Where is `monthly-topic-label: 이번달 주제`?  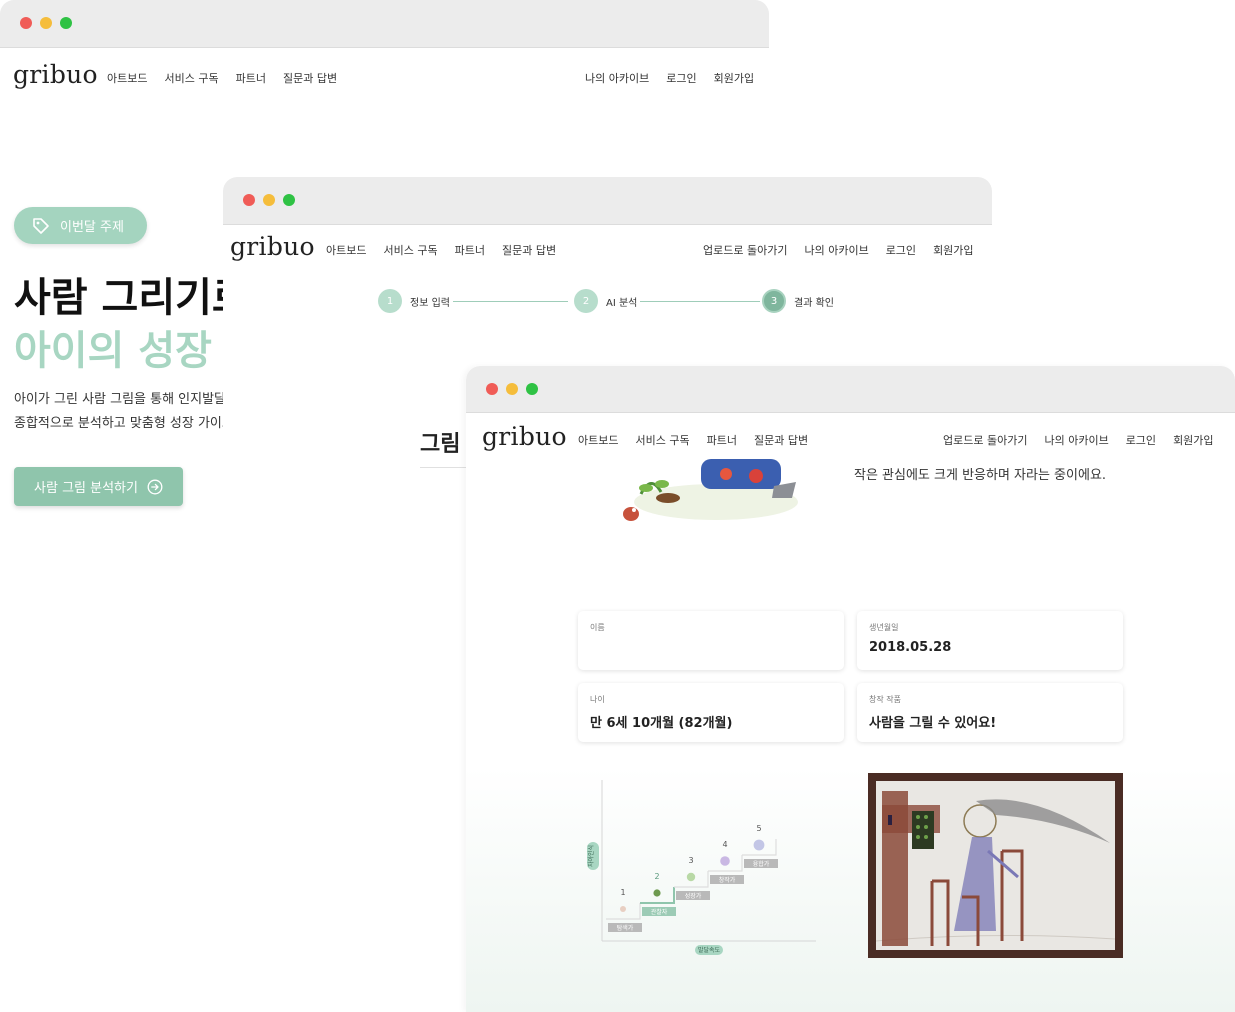 monthly-topic-label: 이번달 주제 is located at coordinates (92, 227).